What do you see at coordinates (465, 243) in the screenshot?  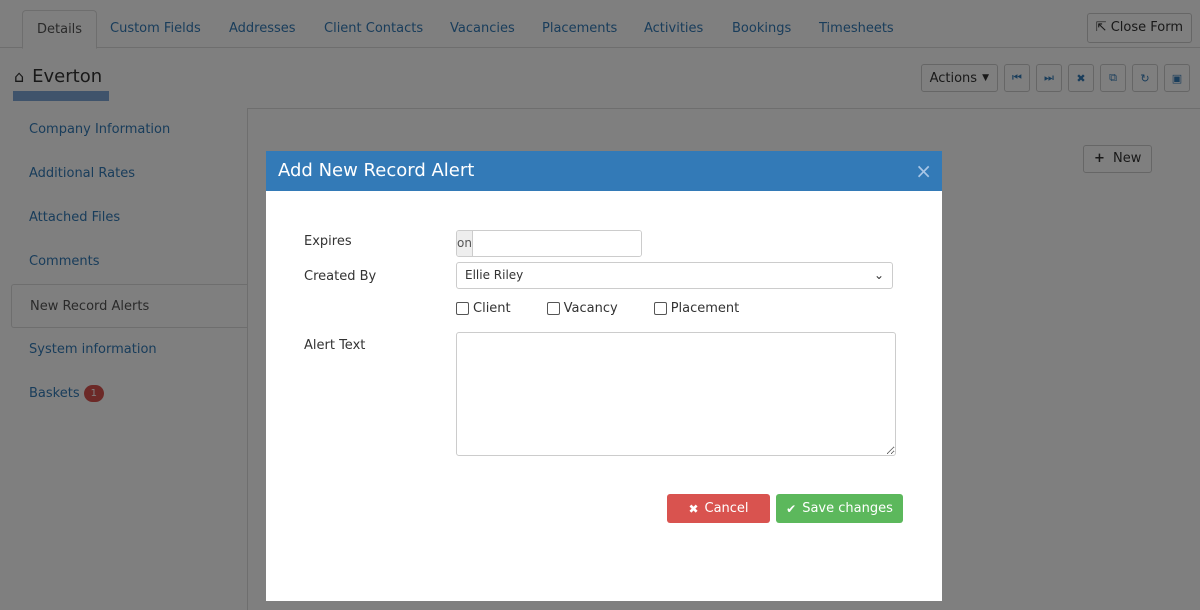 I see `expires-prefix: on` at bounding box center [465, 243].